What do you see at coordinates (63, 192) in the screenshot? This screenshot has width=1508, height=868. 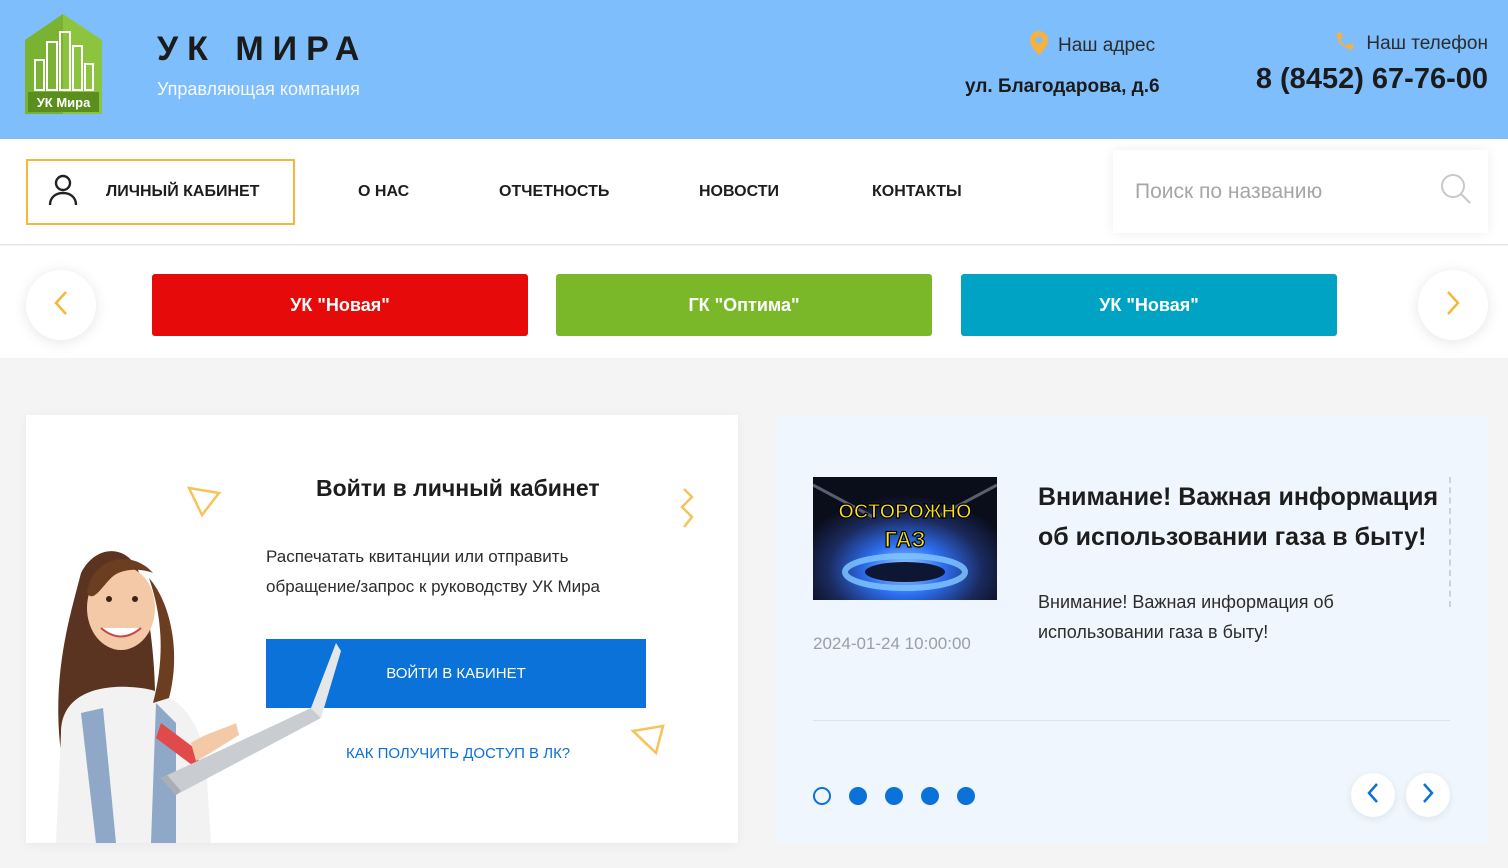 I see `user-icon` at bounding box center [63, 192].